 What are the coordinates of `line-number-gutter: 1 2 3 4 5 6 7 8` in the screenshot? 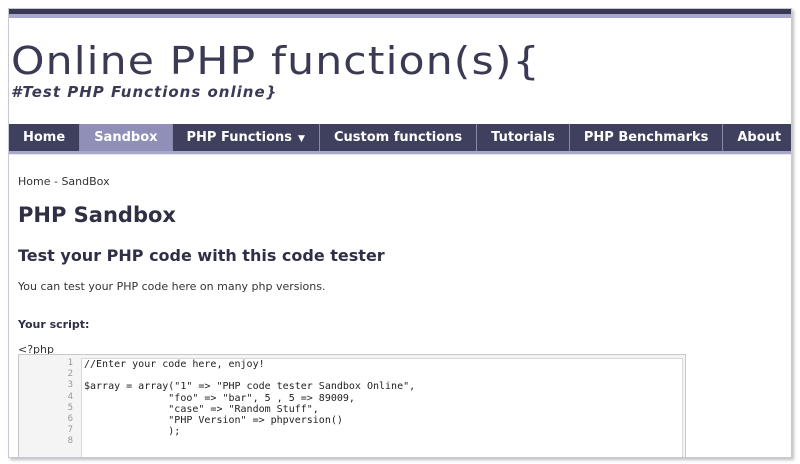 It's located at (46, 403).